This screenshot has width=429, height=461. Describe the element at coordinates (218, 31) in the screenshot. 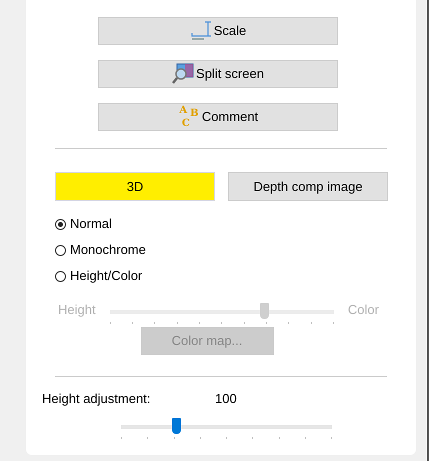

I see `tool-button: Scale` at that location.